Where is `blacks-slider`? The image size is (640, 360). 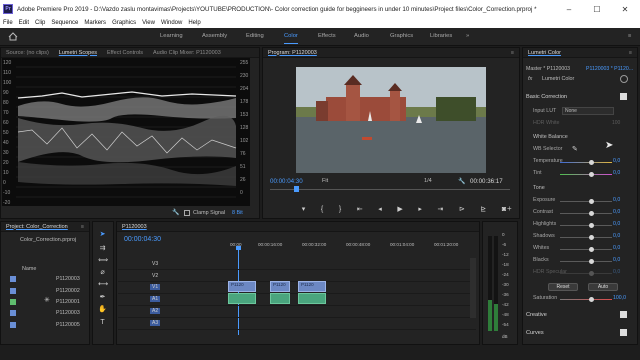 blacks-slider is located at coordinates (586, 261).